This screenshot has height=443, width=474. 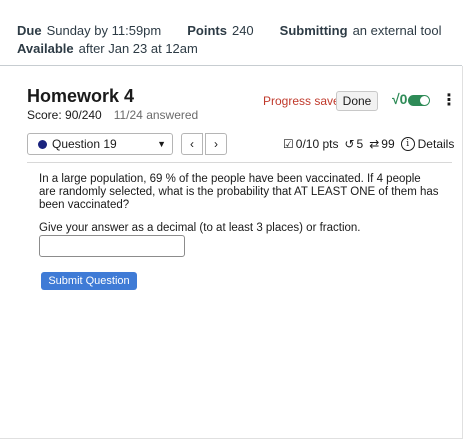 I want to click on points-label: Points, so click(x=207, y=30).